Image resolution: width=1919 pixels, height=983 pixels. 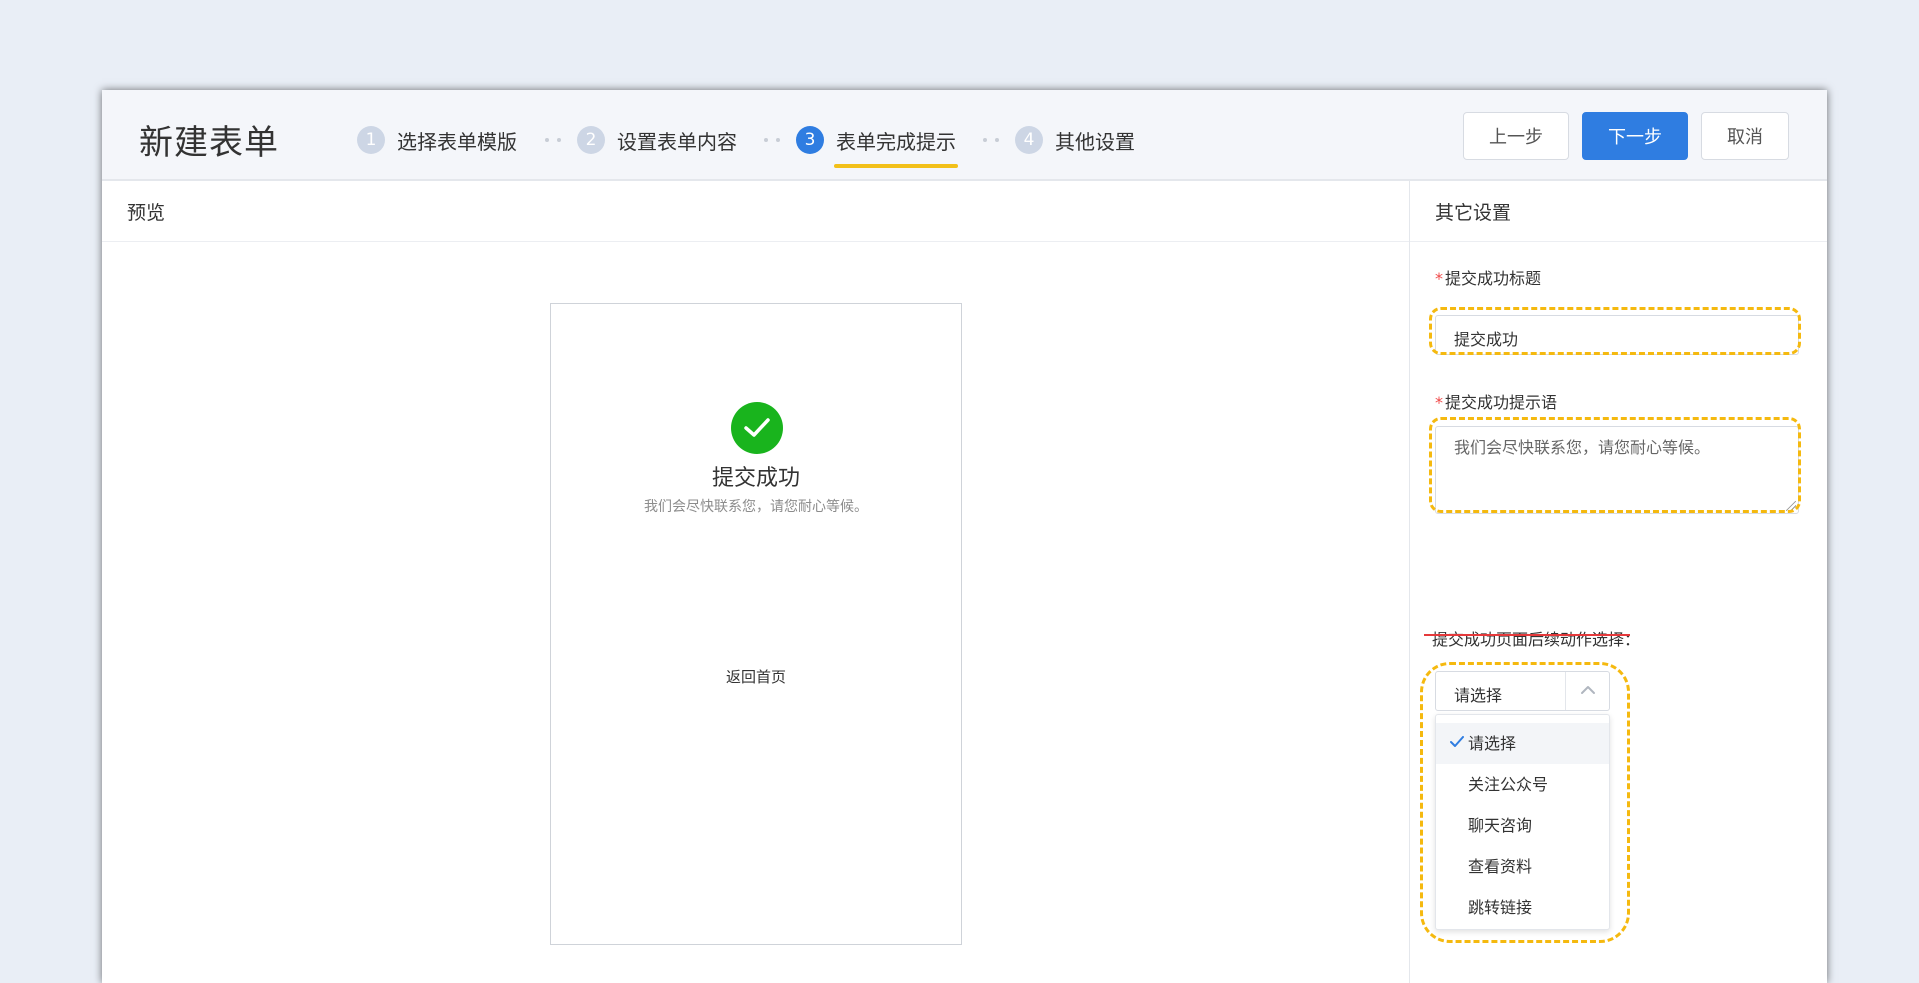 I want to click on dropdown-option: 跳转链接, so click(x=1522, y=907).